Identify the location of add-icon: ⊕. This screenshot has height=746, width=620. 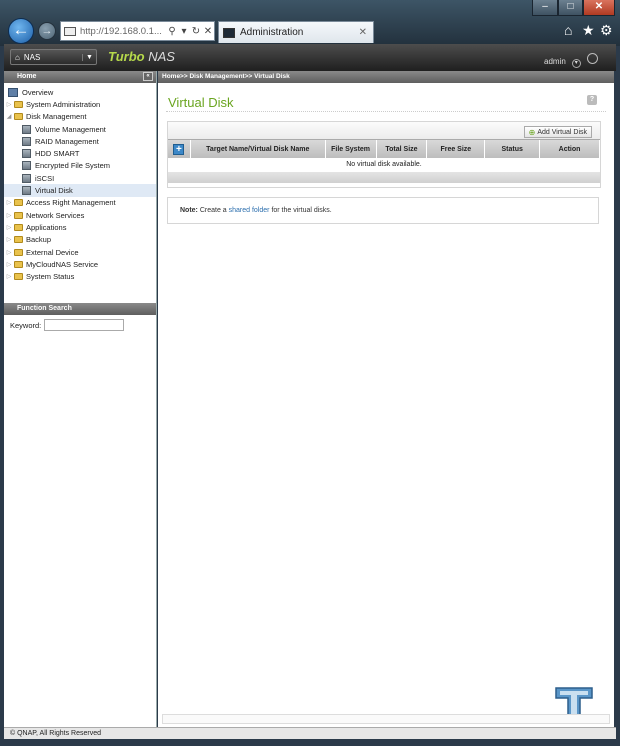
(532, 132).